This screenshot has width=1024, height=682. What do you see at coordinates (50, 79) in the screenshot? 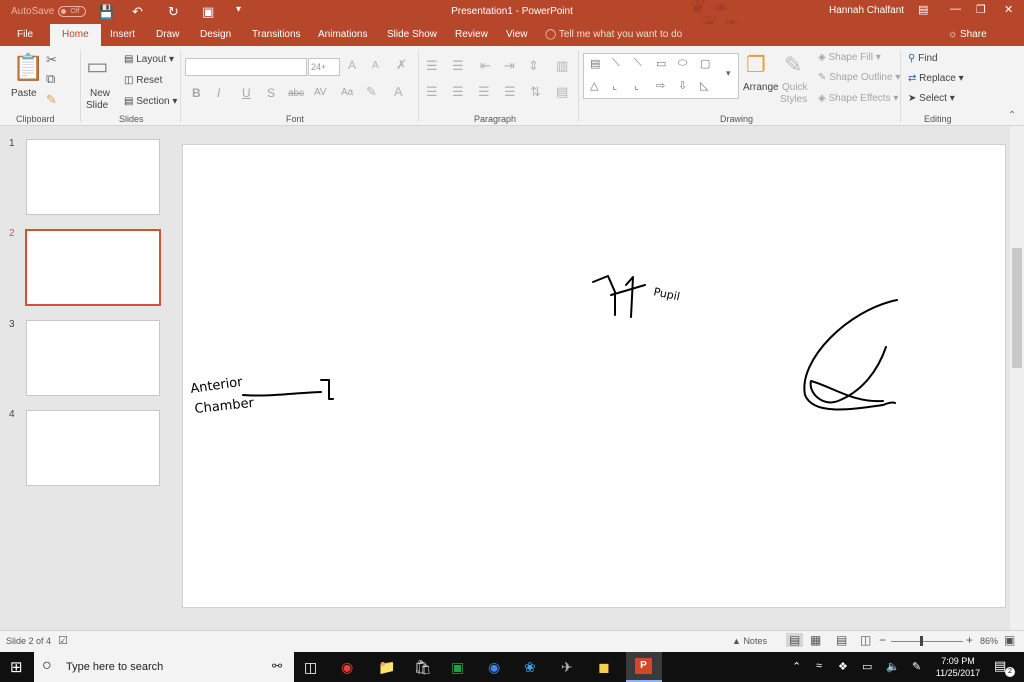
I see `copy-icon: ⧉` at bounding box center [50, 79].